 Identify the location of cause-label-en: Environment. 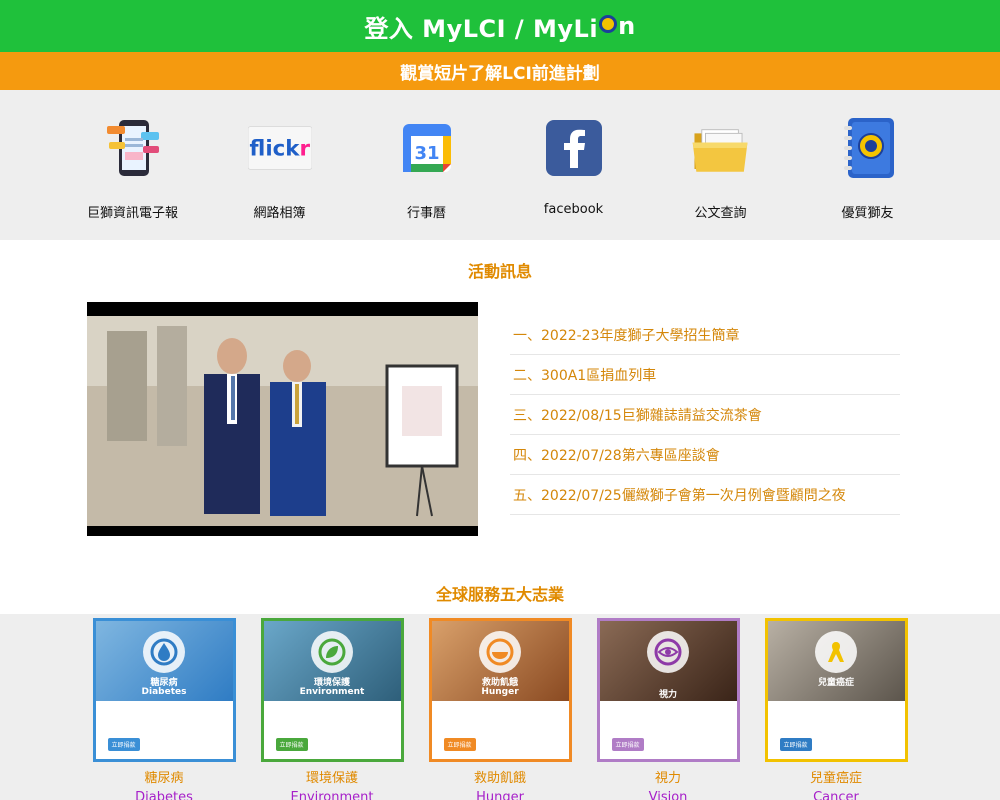
(332, 795).